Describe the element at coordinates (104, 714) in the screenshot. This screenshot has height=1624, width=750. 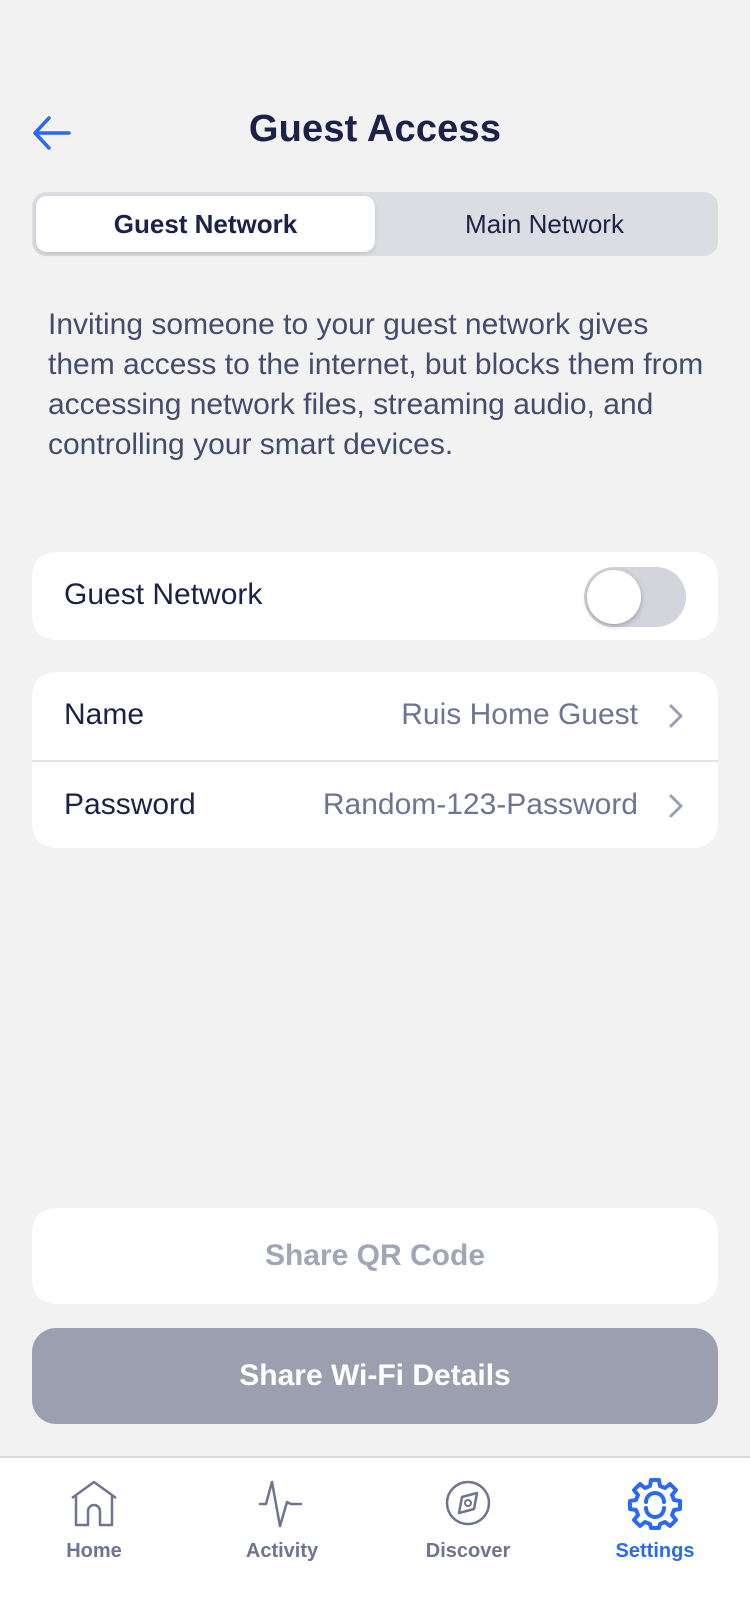
I see `name-label: Name` at that location.